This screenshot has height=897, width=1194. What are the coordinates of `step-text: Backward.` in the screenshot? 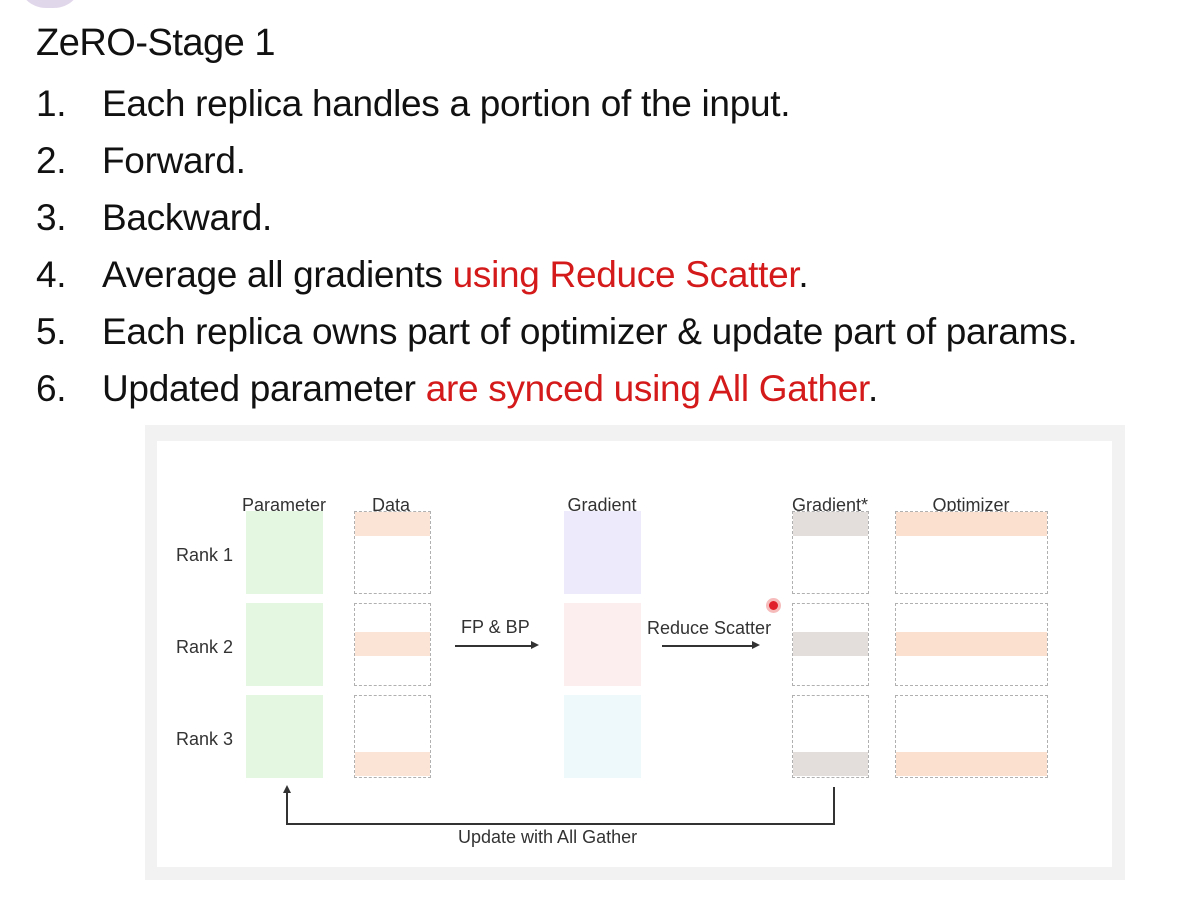 It's located at (187, 217).